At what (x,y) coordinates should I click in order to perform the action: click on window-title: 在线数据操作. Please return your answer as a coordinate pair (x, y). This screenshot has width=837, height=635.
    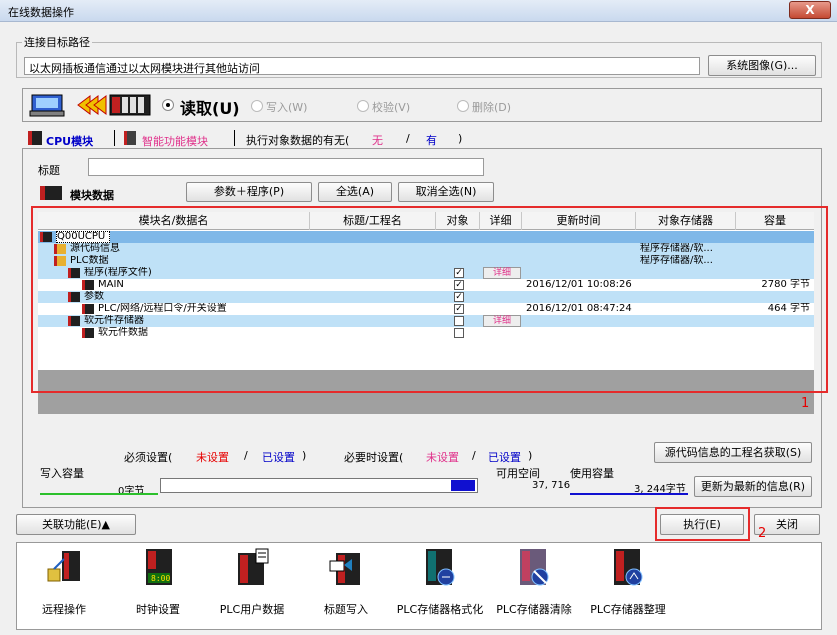
    Looking at the image, I should click on (41, 12).